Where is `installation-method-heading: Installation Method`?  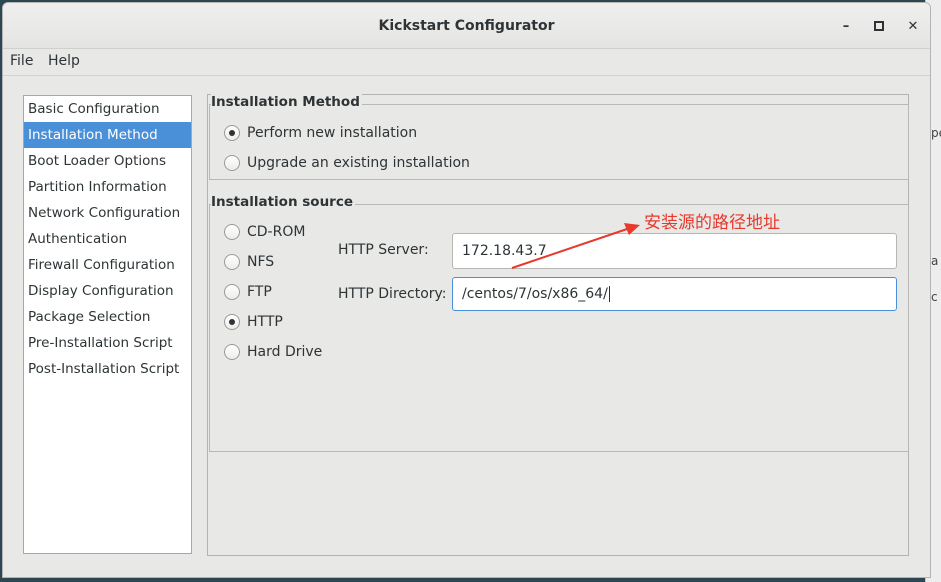 installation-method-heading: Installation Method is located at coordinates (286, 102).